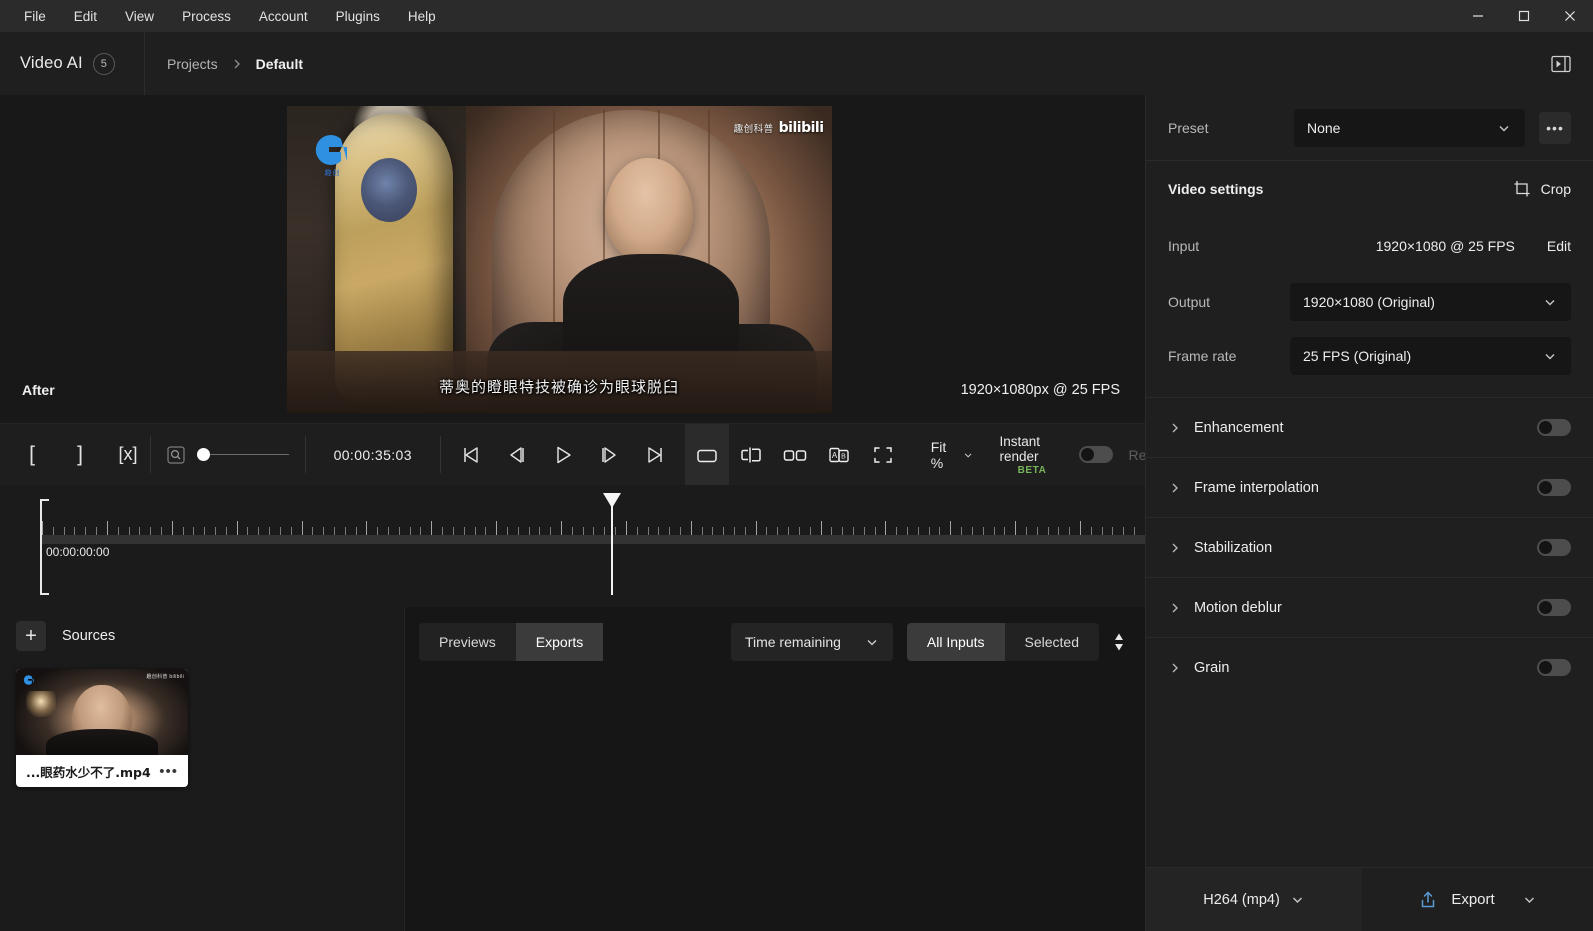  Describe the element at coordinates (1430, 356) in the screenshot. I see `frame-rate-select: 25 FPS (Original)` at that location.